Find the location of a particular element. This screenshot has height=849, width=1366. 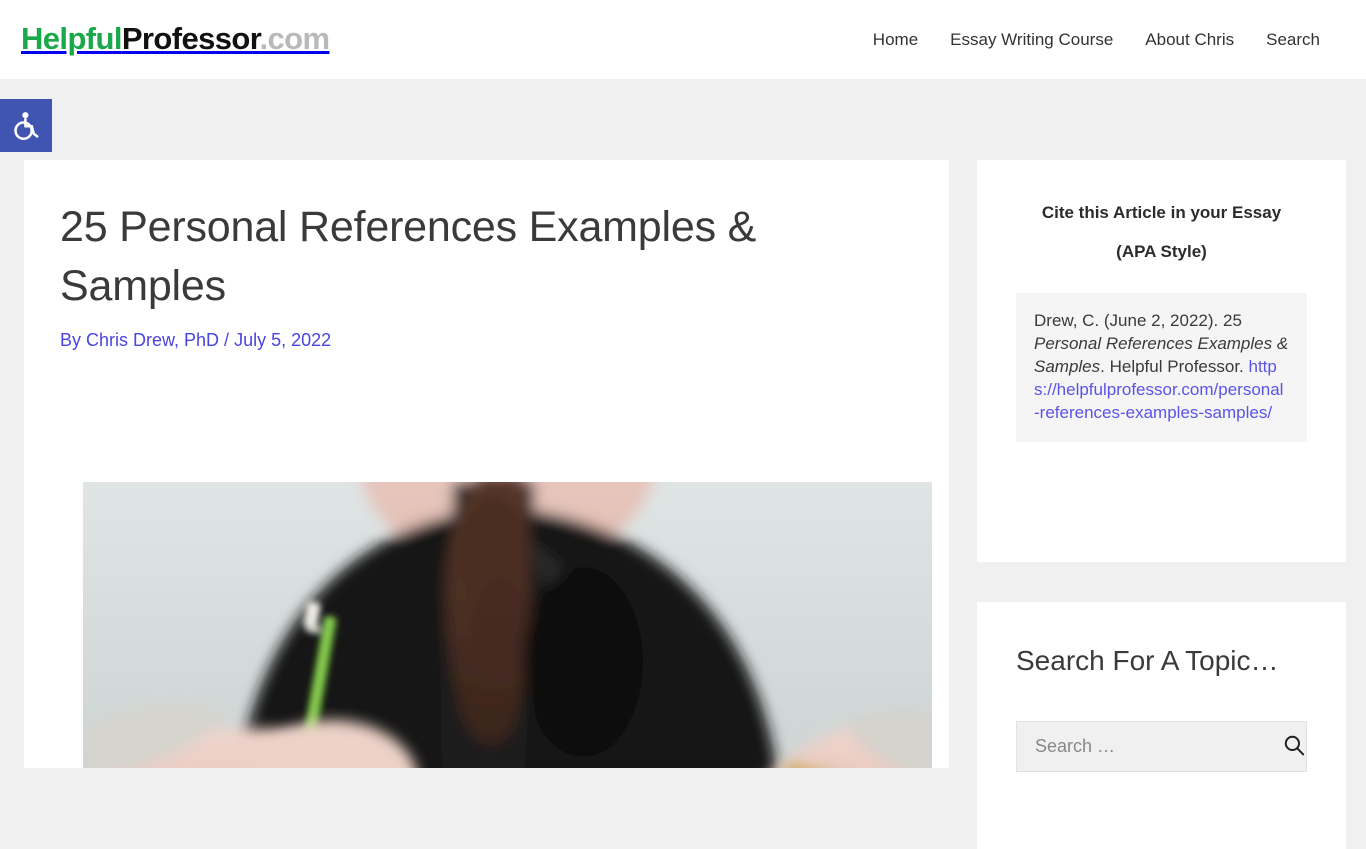

nav-item-search: Search is located at coordinates (1293, 40).